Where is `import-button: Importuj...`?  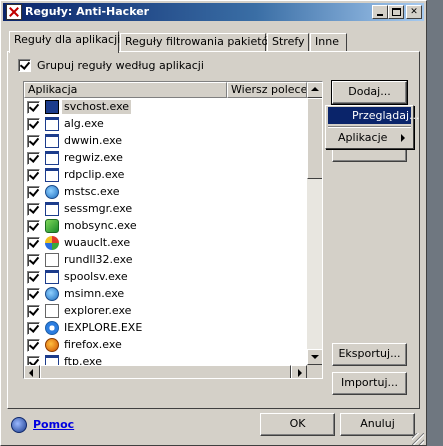
import-button: Importuj... is located at coordinates (369, 383).